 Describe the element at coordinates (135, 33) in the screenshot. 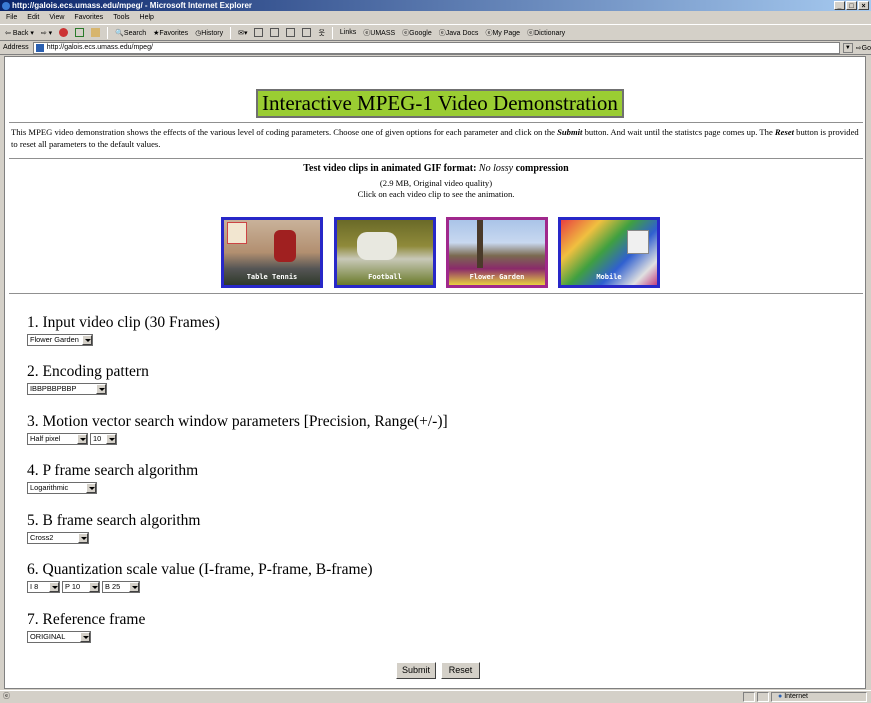

I see `search-label: Search` at that location.